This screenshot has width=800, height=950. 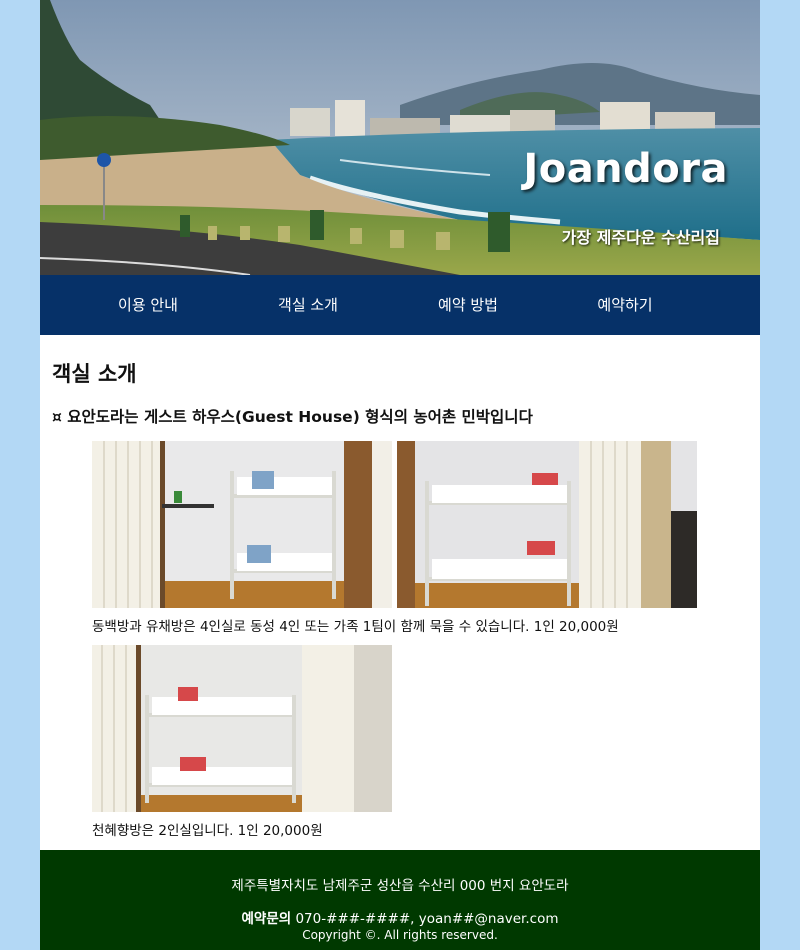 I want to click on footer-contact-label: 예약문의, so click(x=266, y=919).